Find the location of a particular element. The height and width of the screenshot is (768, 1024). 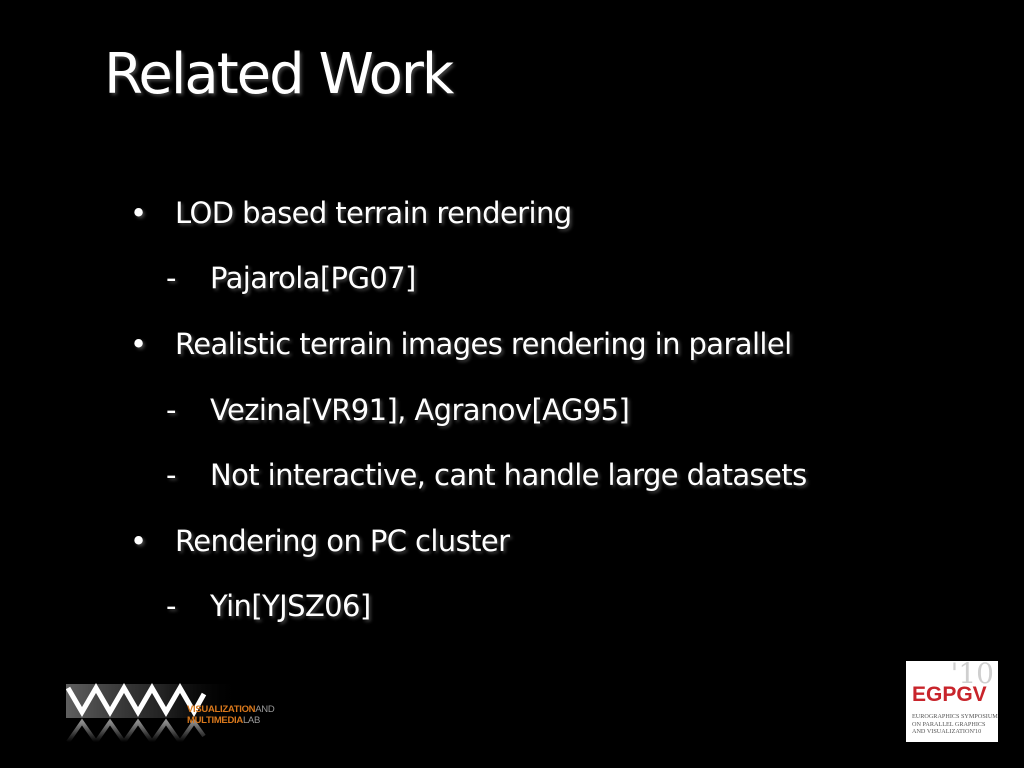

vml-logo-line2-suffix: LAB is located at coordinates (251, 720).